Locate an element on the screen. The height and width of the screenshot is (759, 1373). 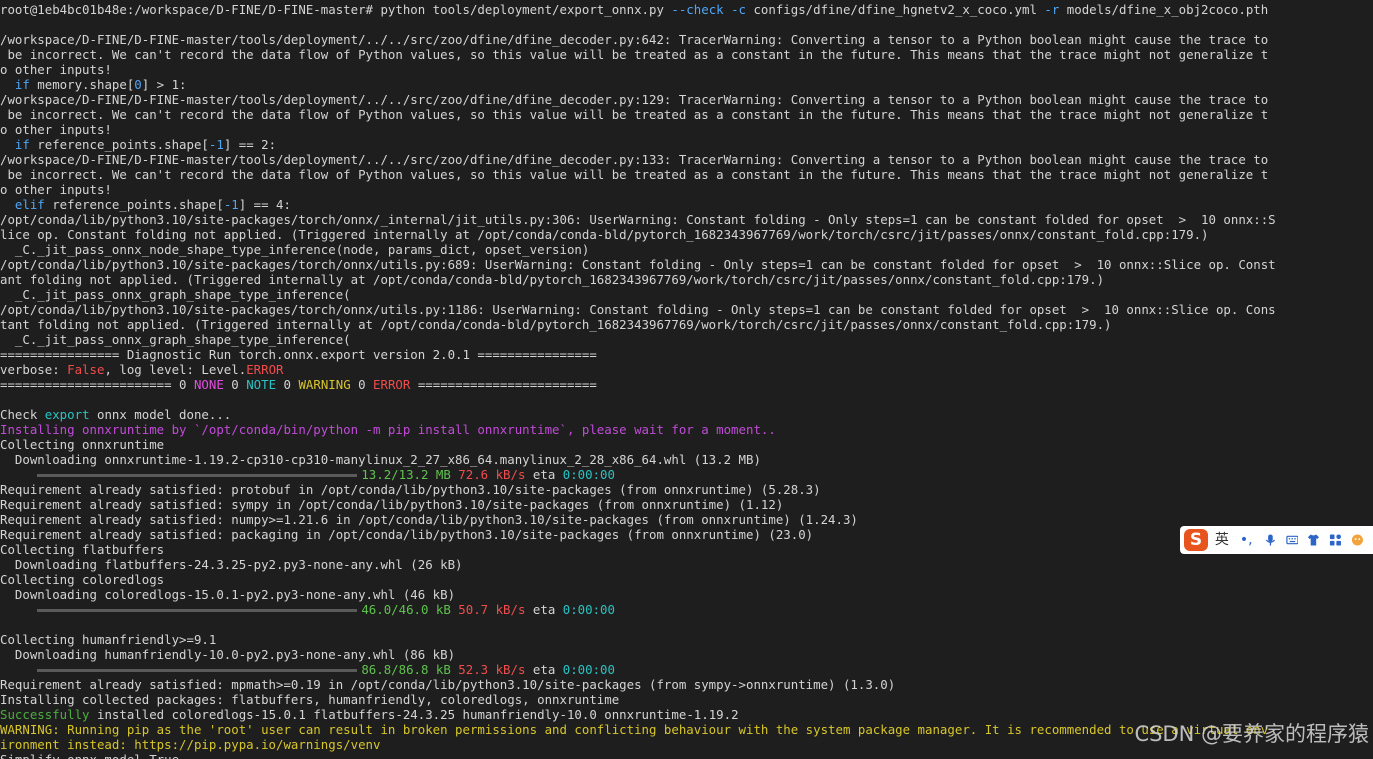
ime-toolbar: S 英 •, is located at coordinates (1276, 540).